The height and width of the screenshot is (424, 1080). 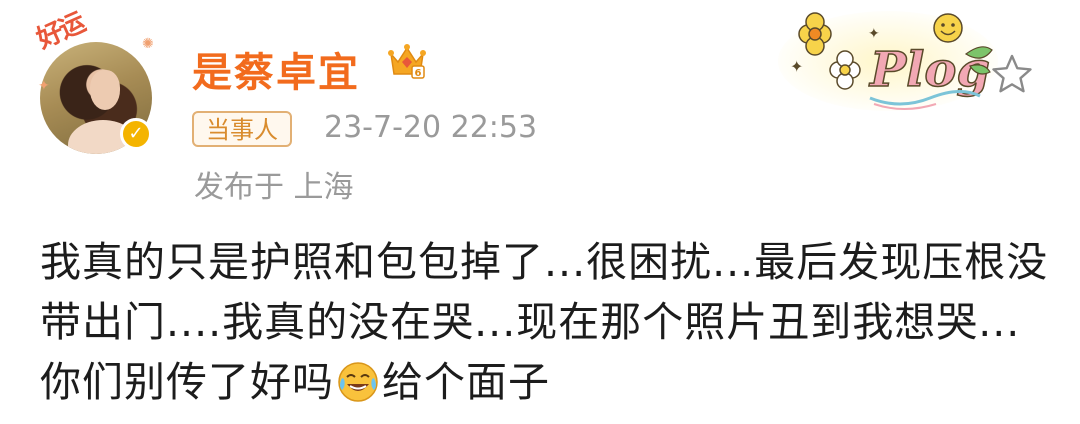 What do you see at coordinates (274, 187) in the screenshot?
I see `post-location: 发布于 上海` at bounding box center [274, 187].